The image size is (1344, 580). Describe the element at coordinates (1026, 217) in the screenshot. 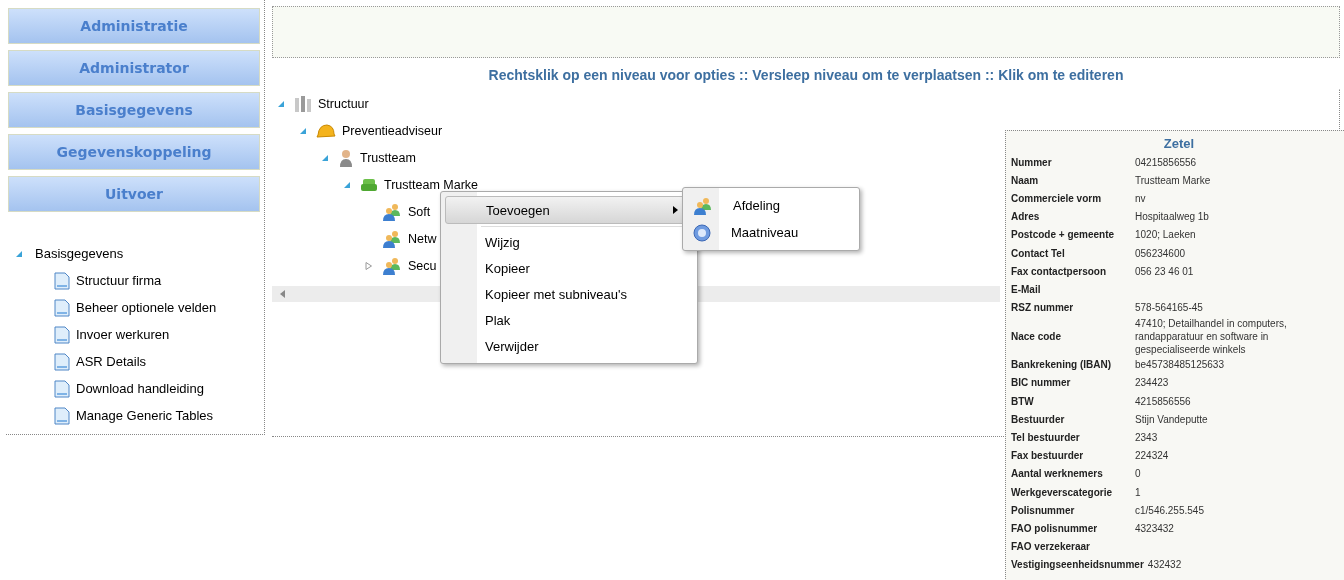

I see `field-label: Adres` at that location.